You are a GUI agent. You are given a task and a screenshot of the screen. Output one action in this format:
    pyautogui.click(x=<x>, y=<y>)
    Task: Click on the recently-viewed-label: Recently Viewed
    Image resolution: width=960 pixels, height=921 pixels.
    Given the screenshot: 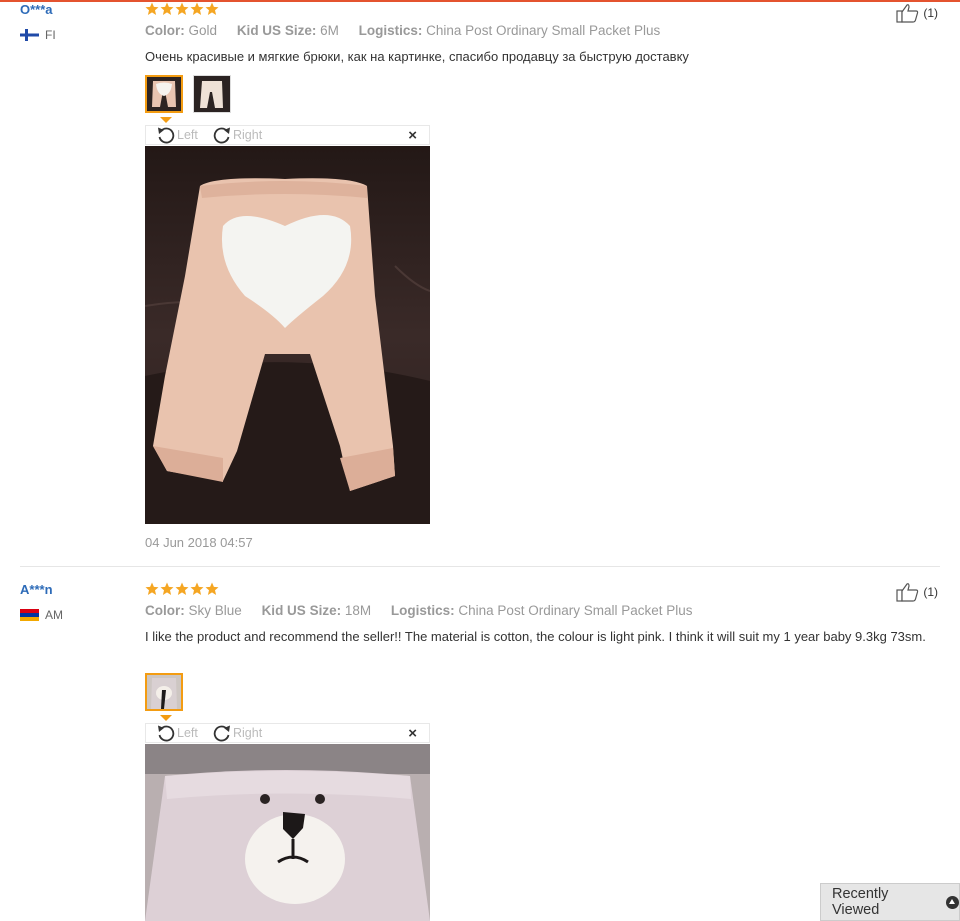 What is the action you would take?
    pyautogui.click(x=860, y=902)
    